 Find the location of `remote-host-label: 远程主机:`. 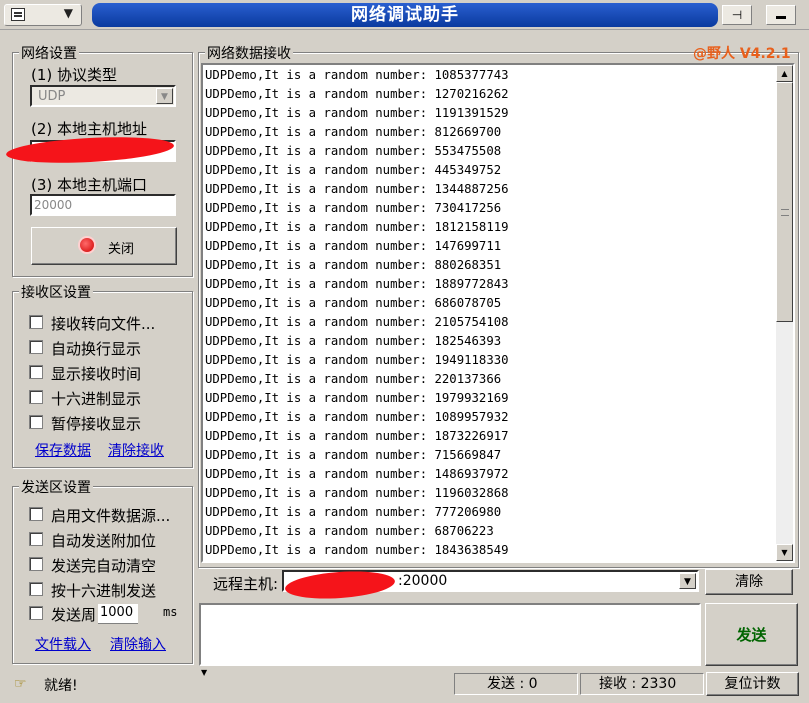

remote-host-label: 远程主机: is located at coordinates (246, 584).